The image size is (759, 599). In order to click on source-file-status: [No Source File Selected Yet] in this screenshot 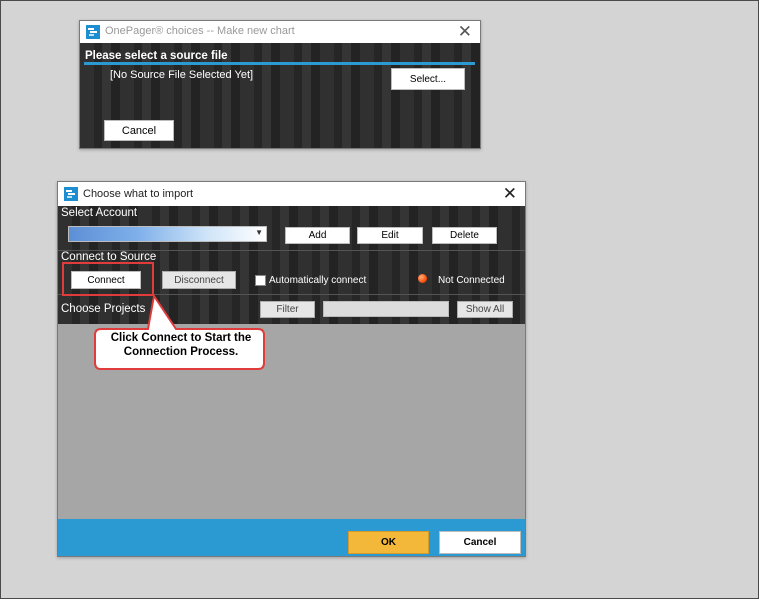, I will do `click(182, 75)`.